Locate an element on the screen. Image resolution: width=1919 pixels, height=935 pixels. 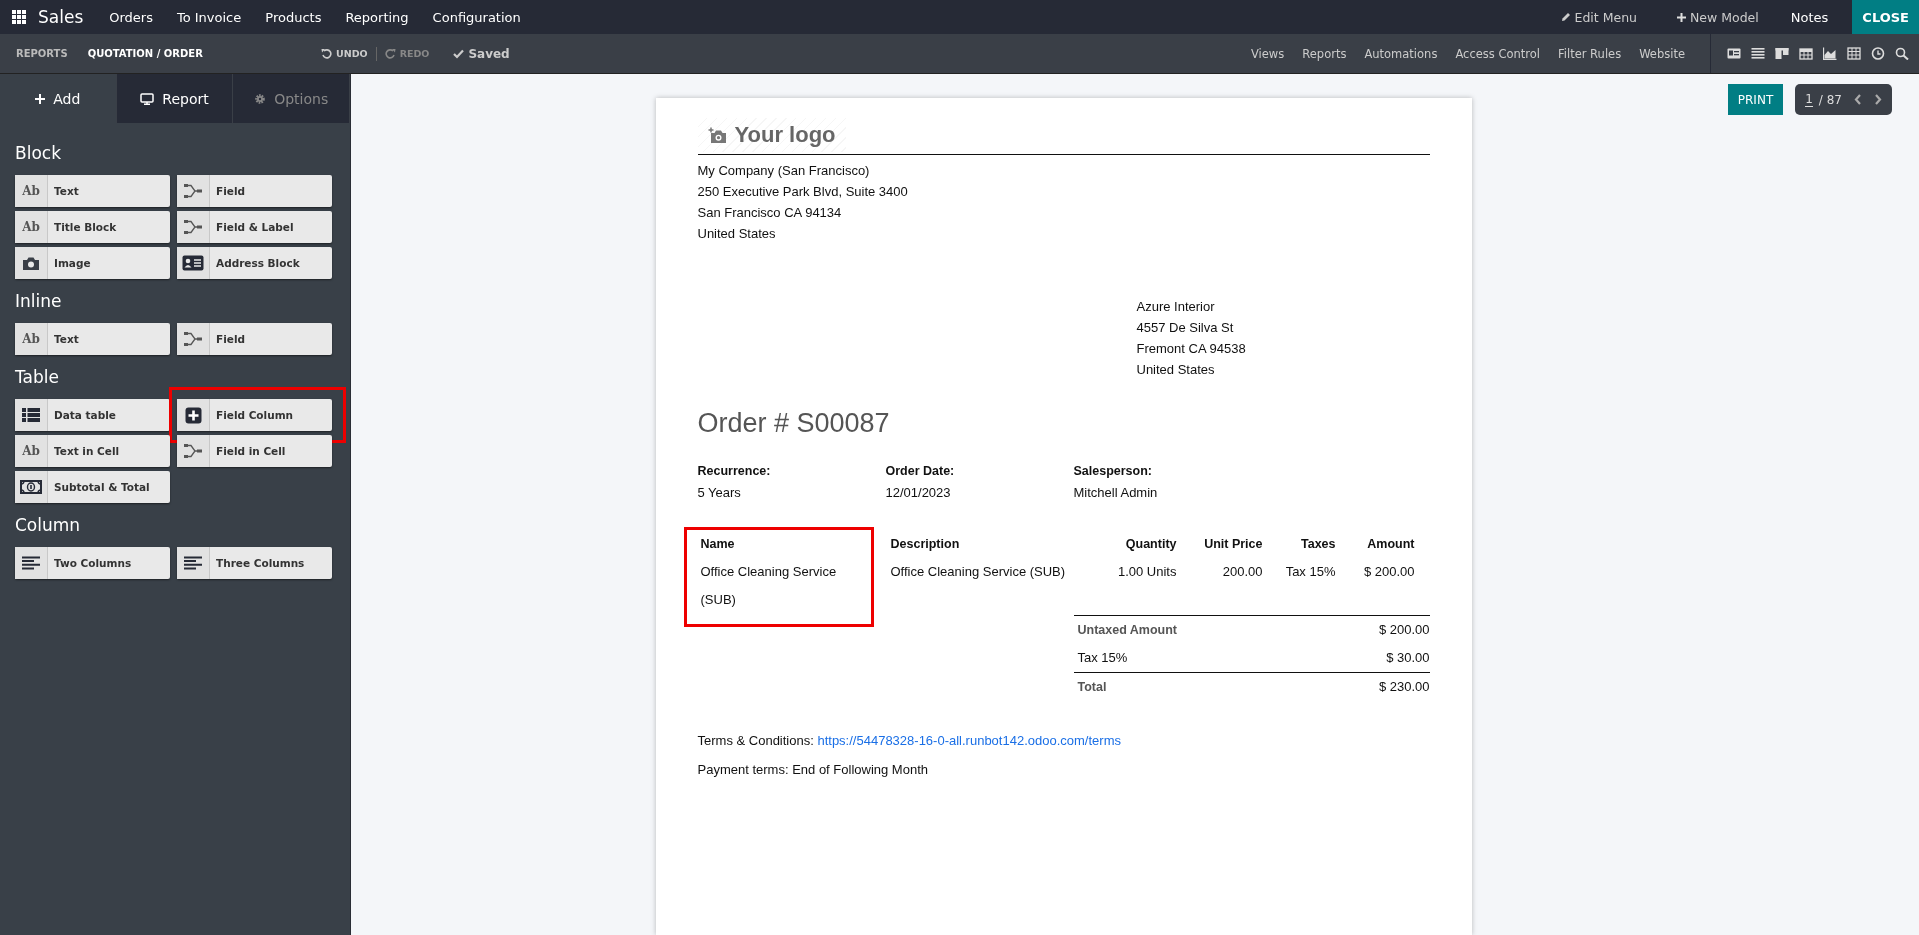
edit-menu-link: Edit Menu is located at coordinates (1598, 17).